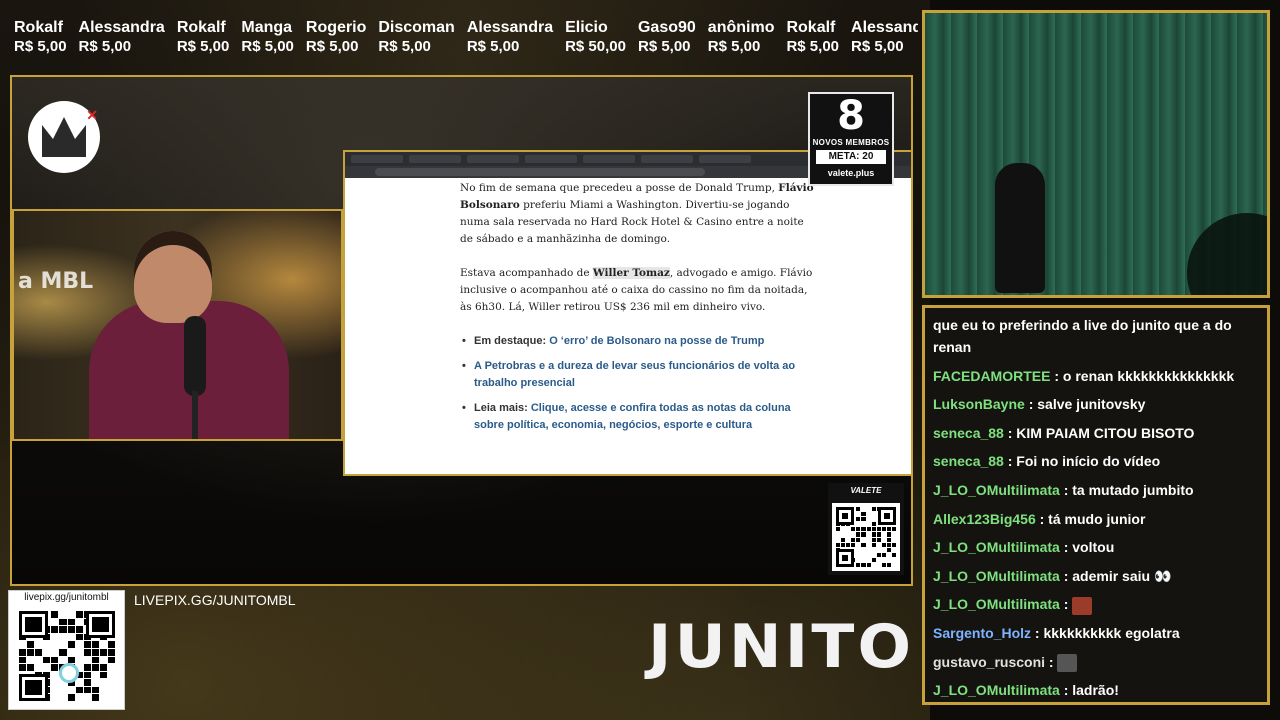 This screenshot has height=720, width=1280. I want to click on chat-message: seneca_88 : KIM PAIAM CITOU BISOTO, so click(1096, 433).